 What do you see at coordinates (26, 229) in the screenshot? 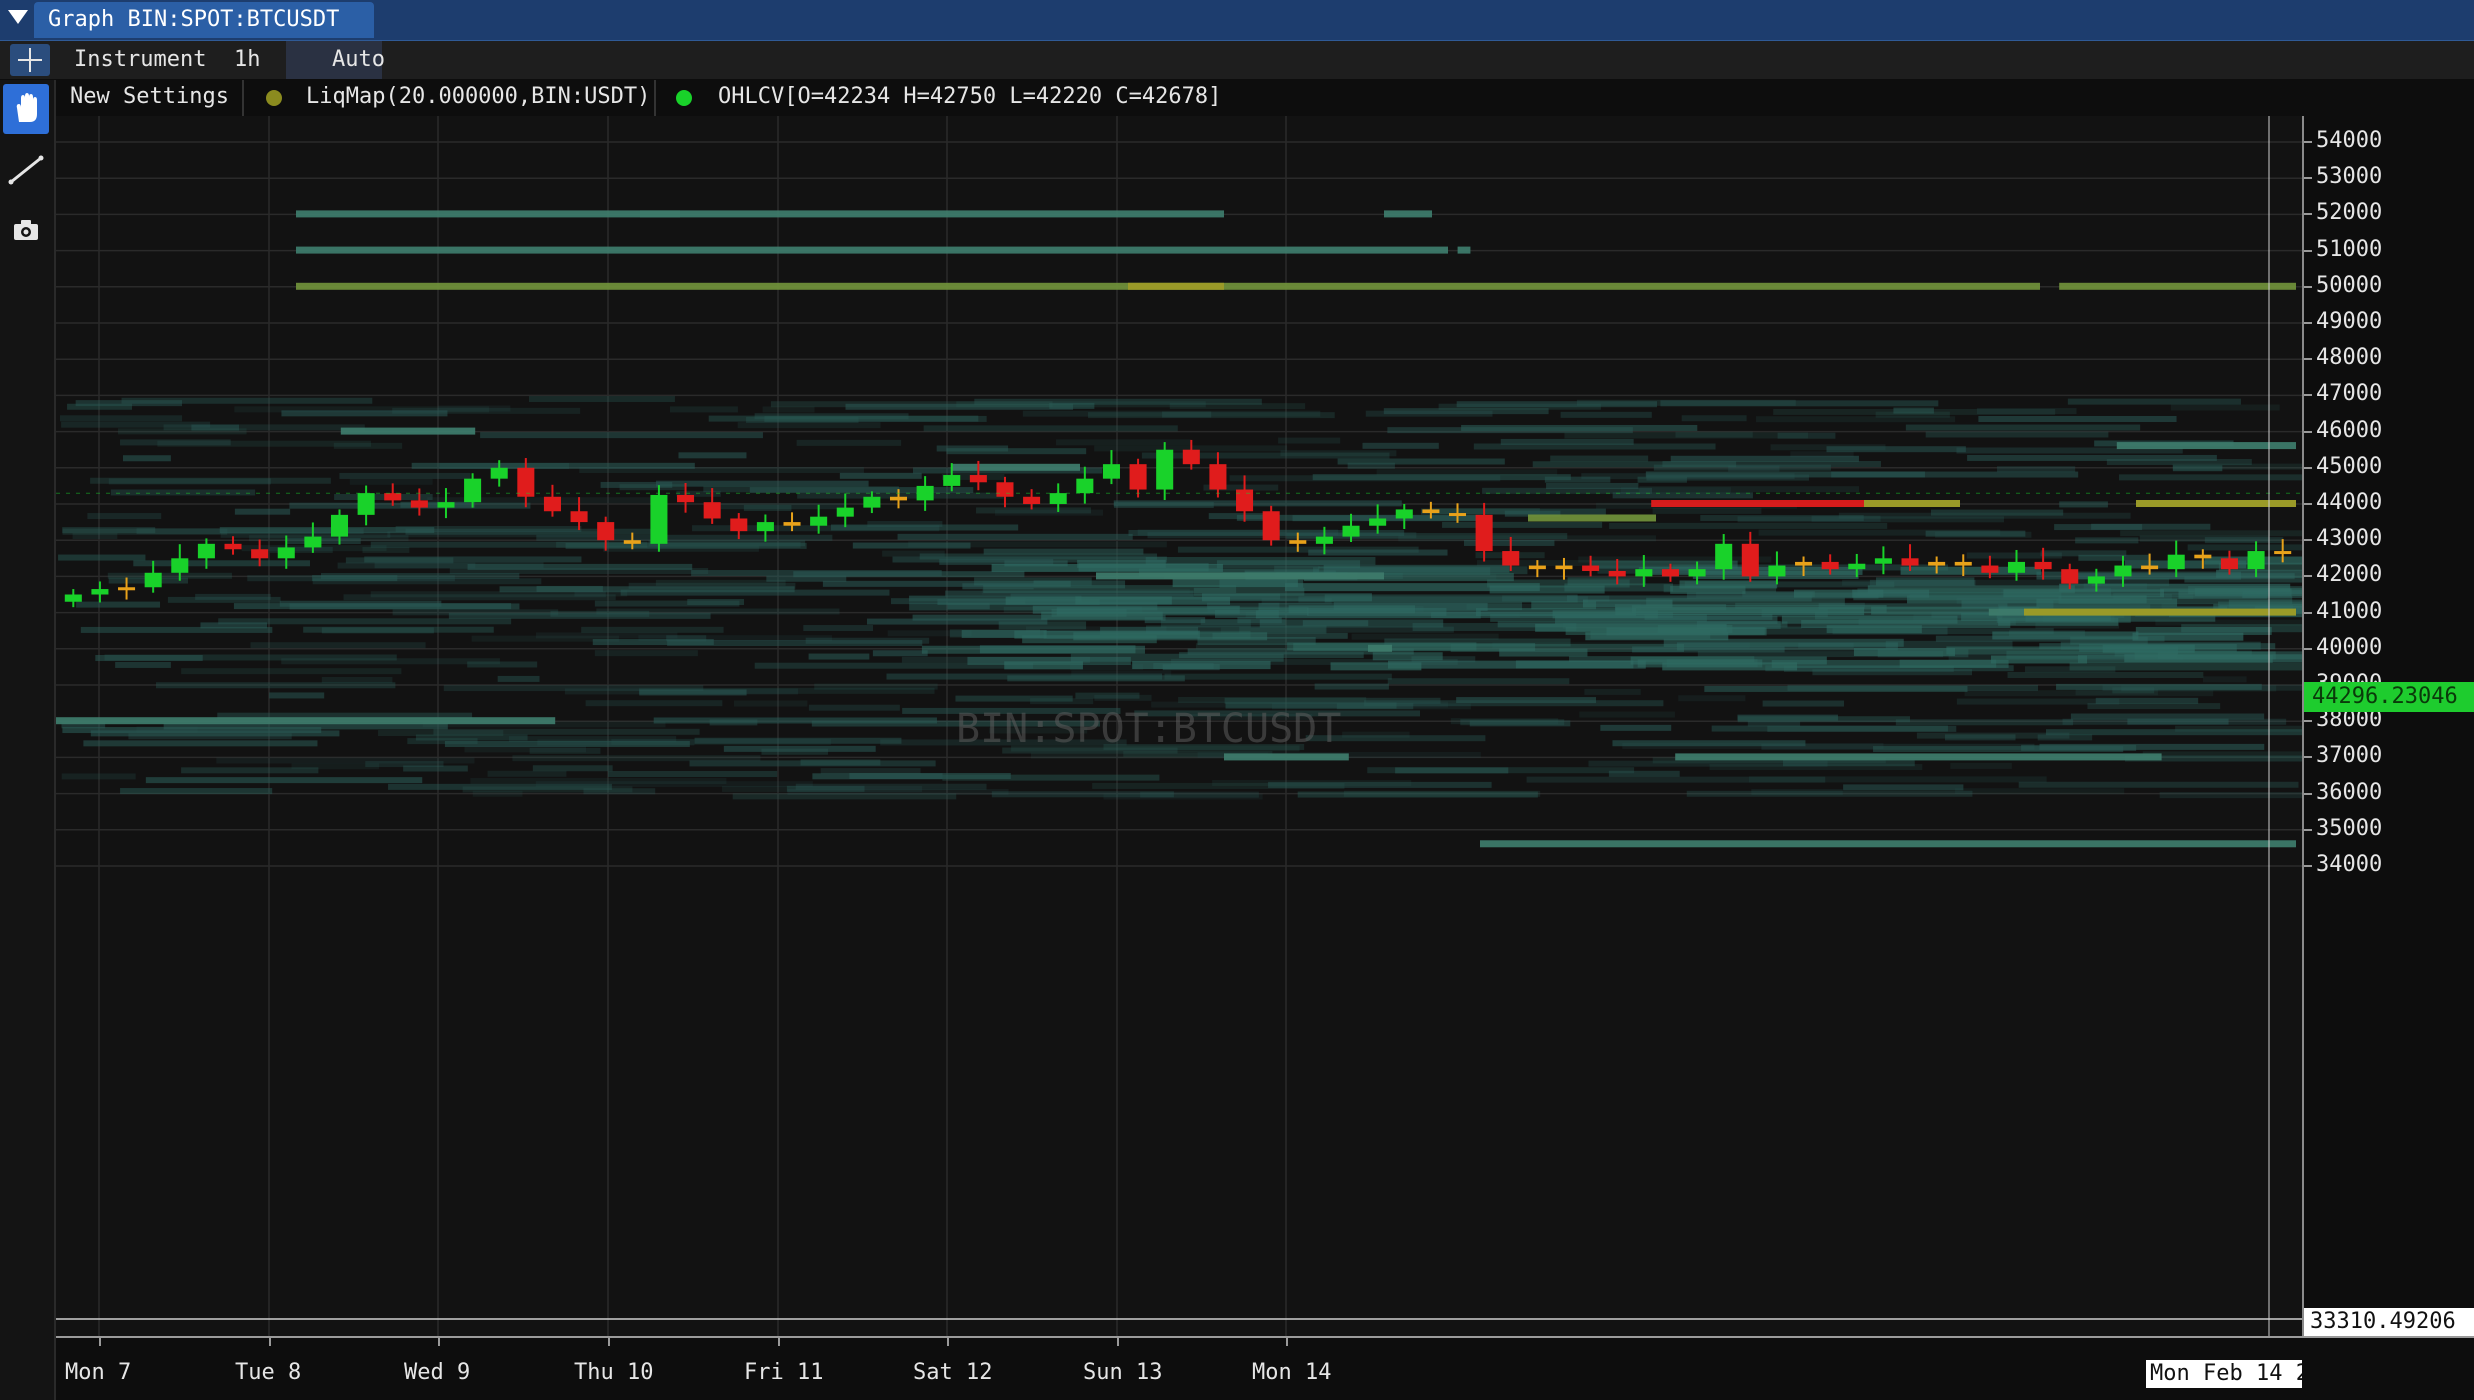
I see `screenshot-button` at bounding box center [26, 229].